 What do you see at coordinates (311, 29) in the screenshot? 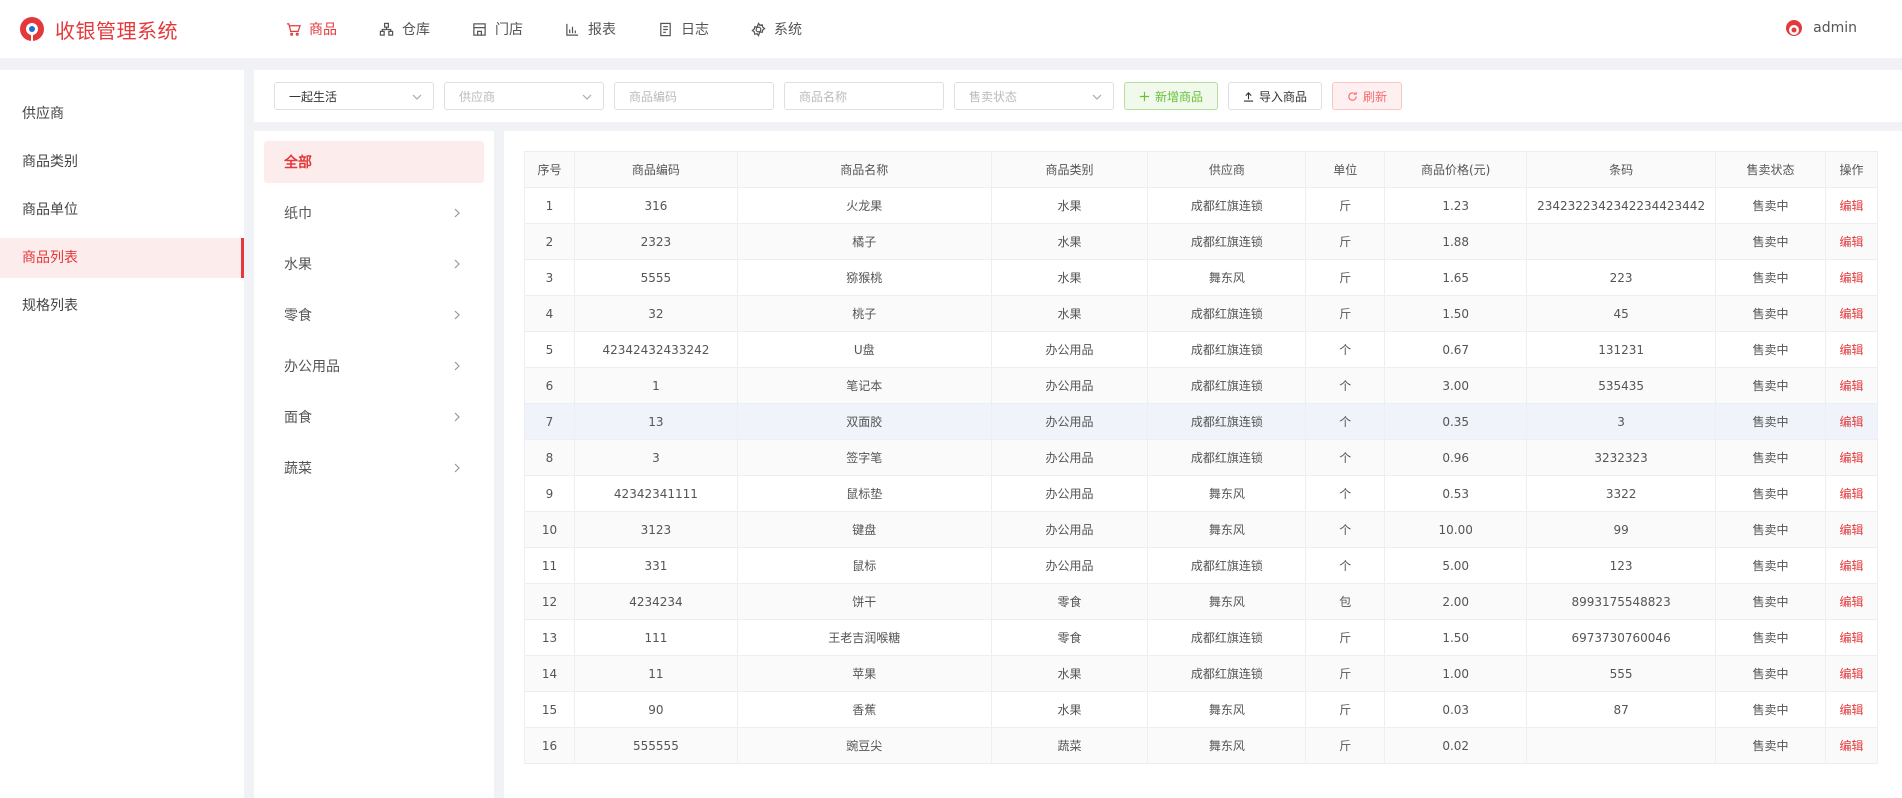
I see `nav-item-goods: 商品` at bounding box center [311, 29].